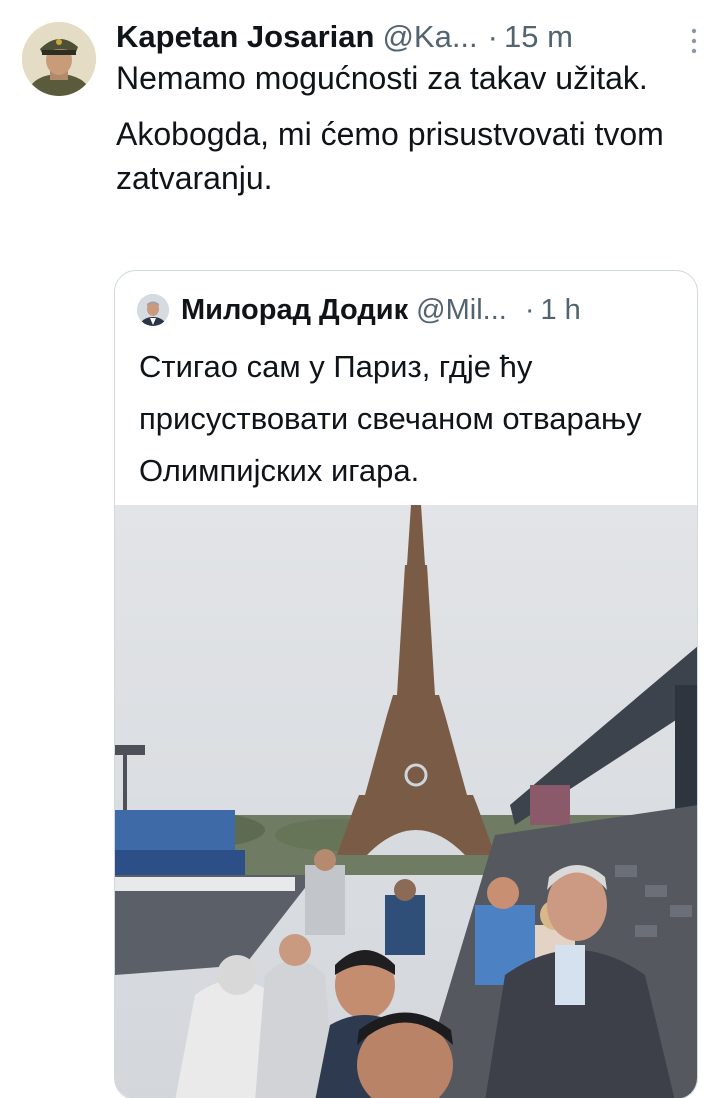 The image size is (720, 1098). Describe the element at coordinates (294, 310) in the screenshot. I see `quoted-author-name: Милорад Додик` at that location.